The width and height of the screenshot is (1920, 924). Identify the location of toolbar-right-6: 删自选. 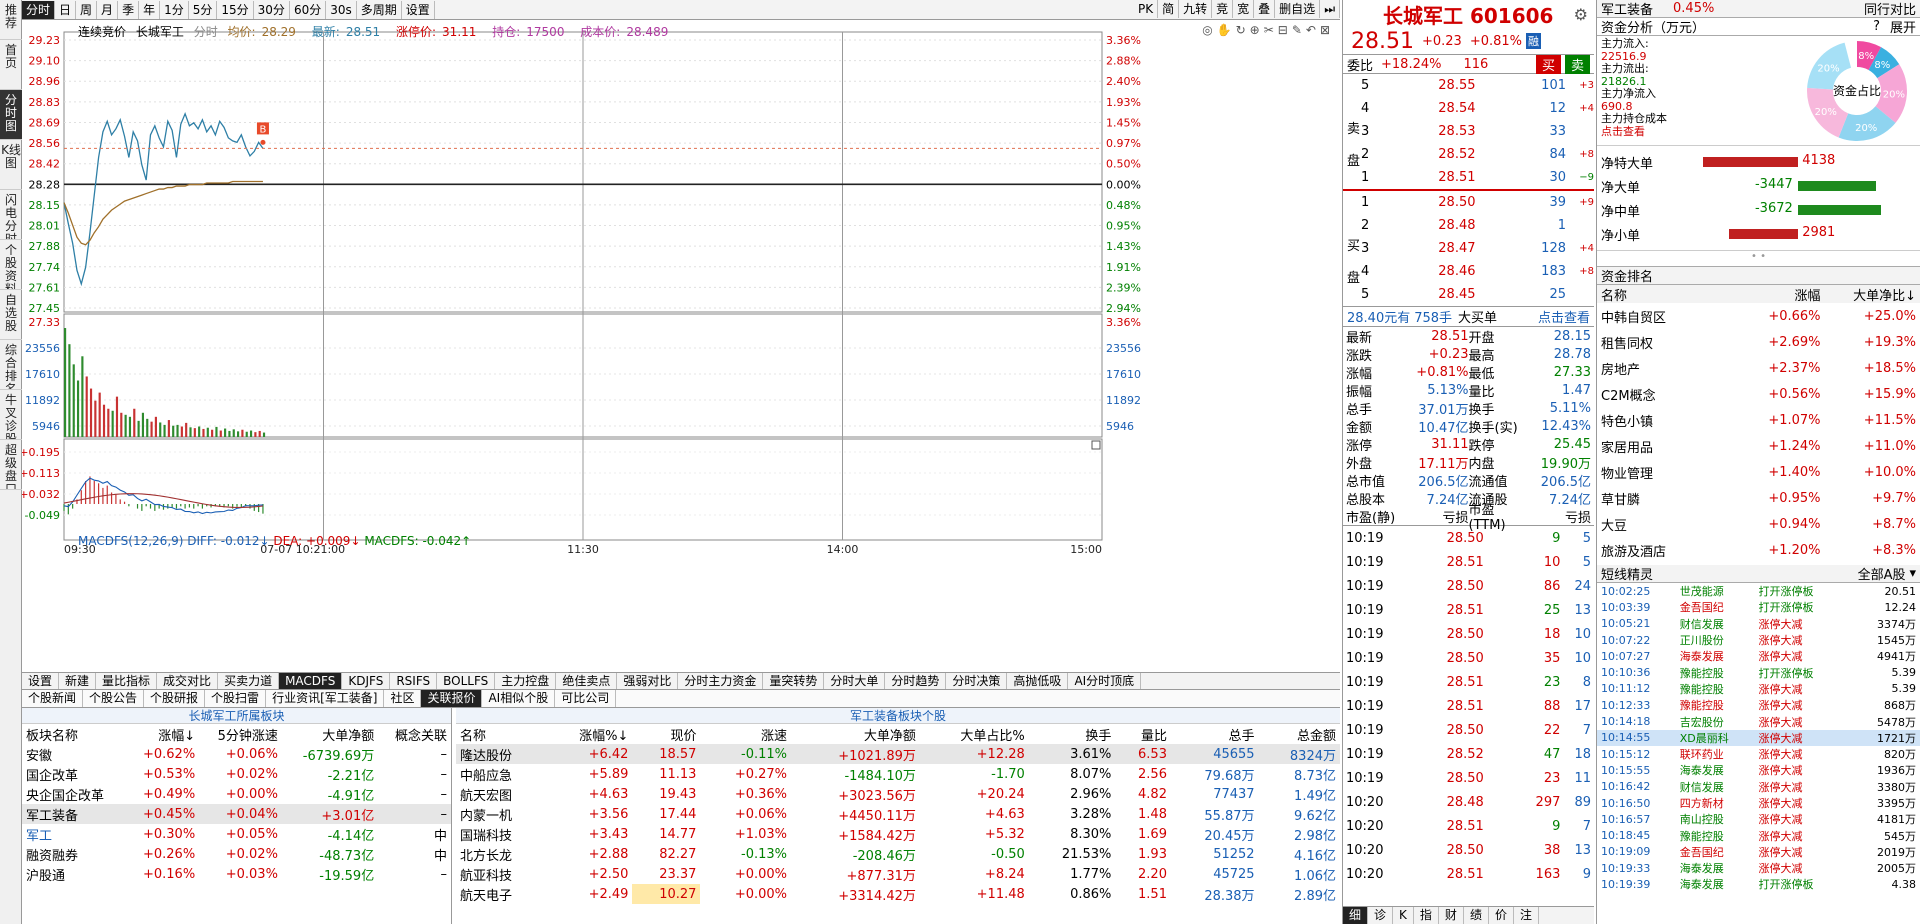
(1298, 9).